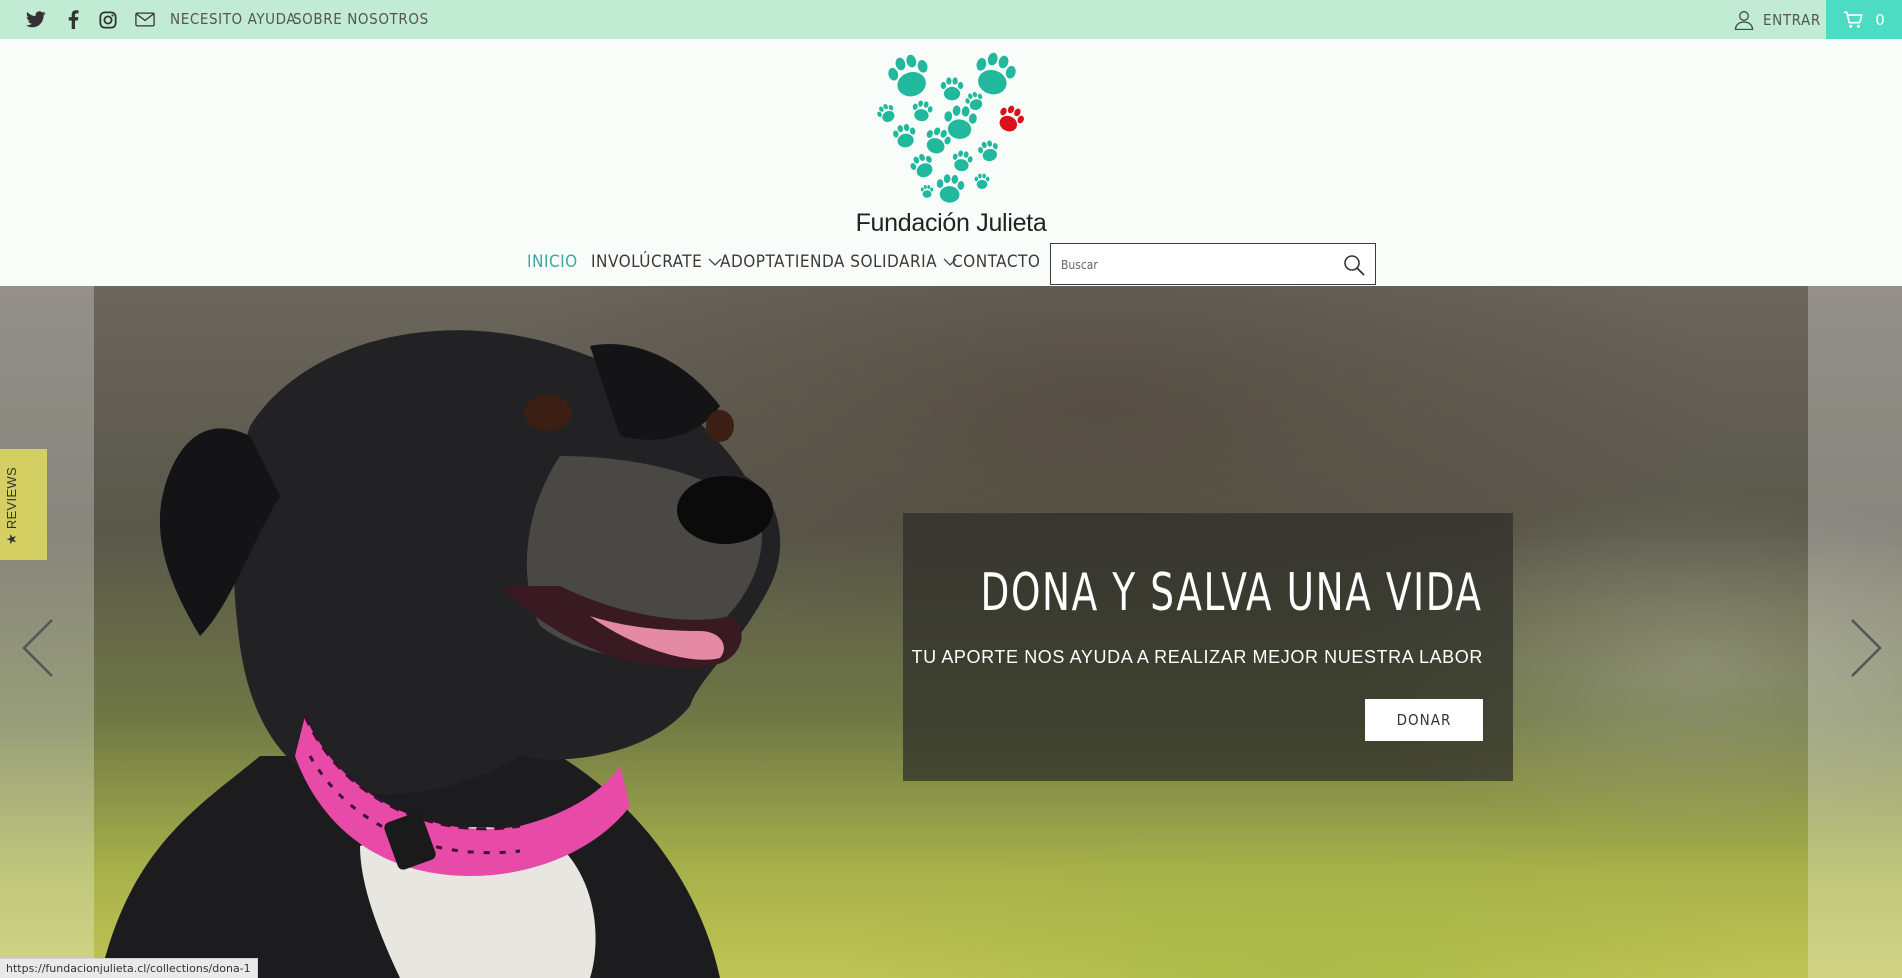 This screenshot has height=978, width=1902. I want to click on login-link: Entrar, so click(1777, 19).